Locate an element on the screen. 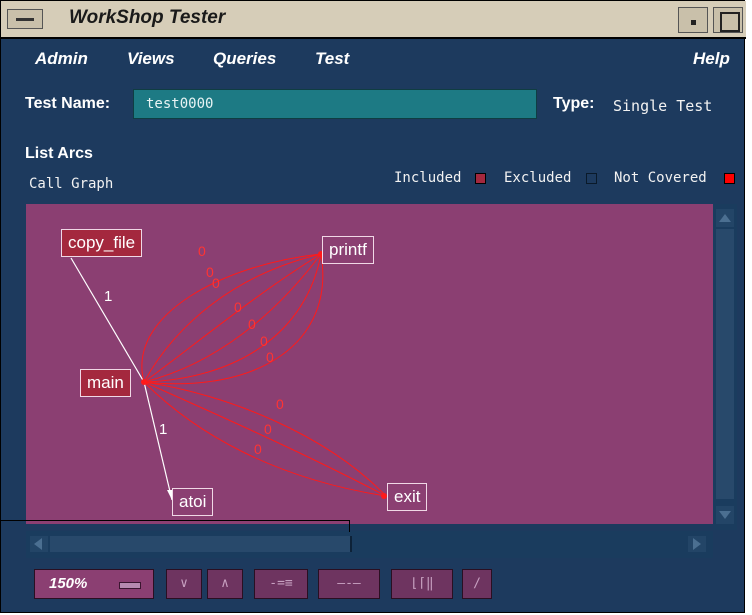 Image resolution: width=752 pixels, height=615 pixels. option-menu-indicator-icon is located at coordinates (130, 585).